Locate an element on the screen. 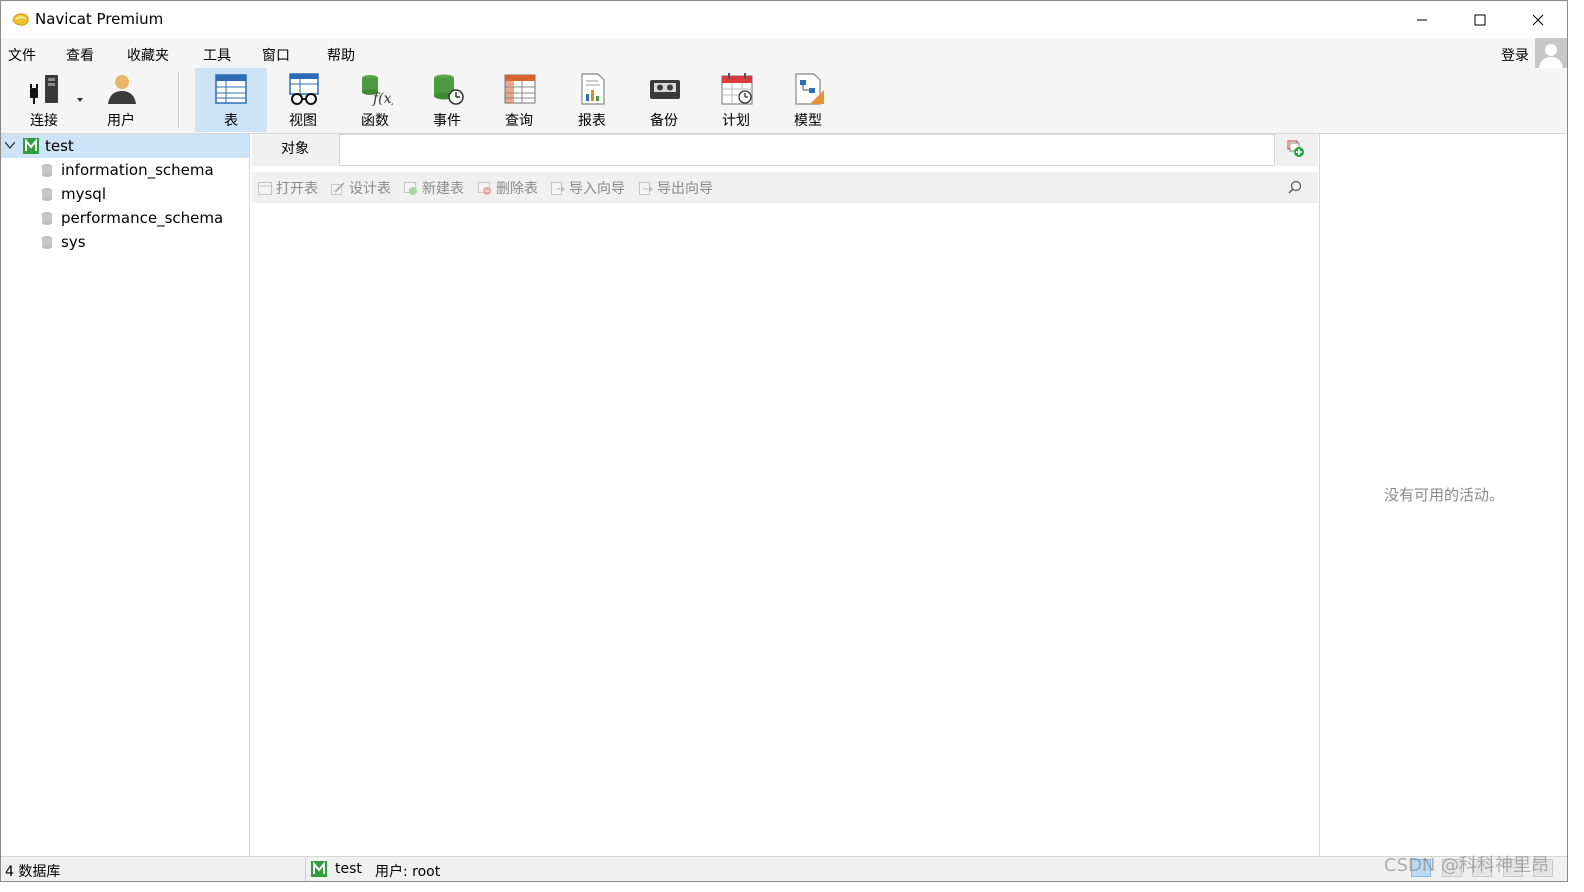  toolbar-label: 视图 is located at coordinates (303, 121).